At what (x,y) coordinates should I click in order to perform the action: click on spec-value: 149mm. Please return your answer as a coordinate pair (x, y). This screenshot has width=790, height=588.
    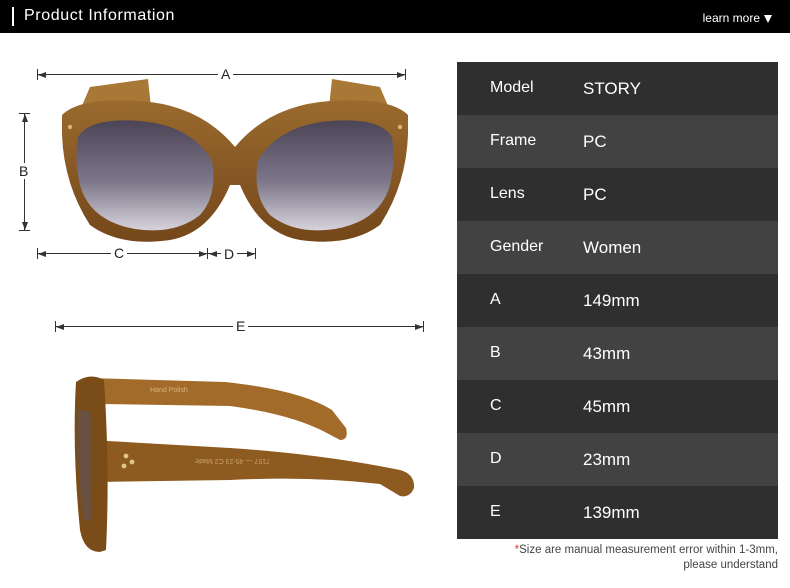
    Looking at the image, I should click on (611, 300).